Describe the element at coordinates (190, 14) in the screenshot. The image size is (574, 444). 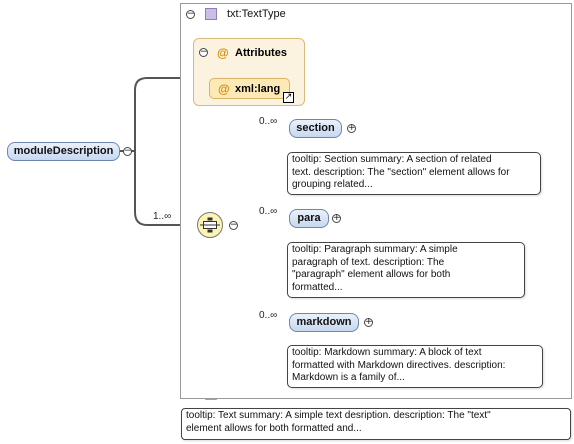
I see `collapse-type-icon: −` at that location.